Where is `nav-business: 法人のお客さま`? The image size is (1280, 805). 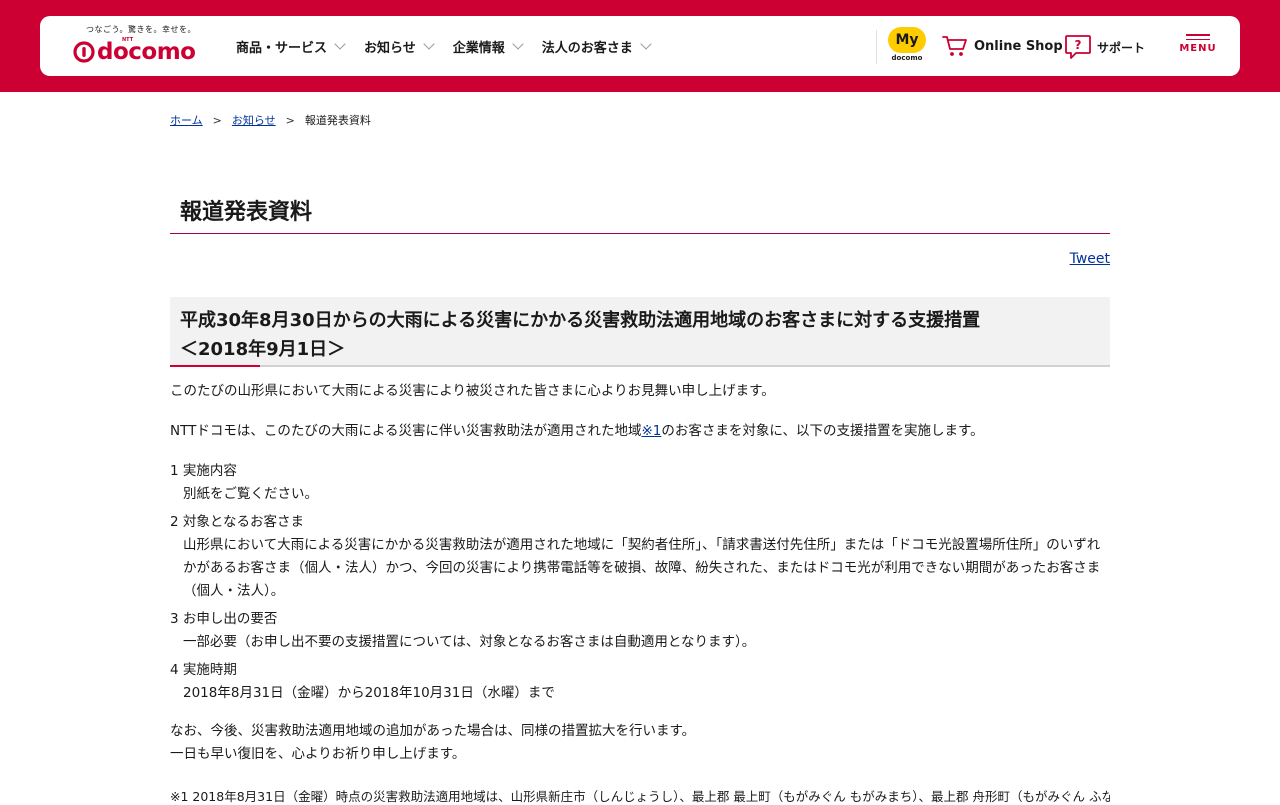
nav-business: 法人のお客さま is located at coordinates (596, 46).